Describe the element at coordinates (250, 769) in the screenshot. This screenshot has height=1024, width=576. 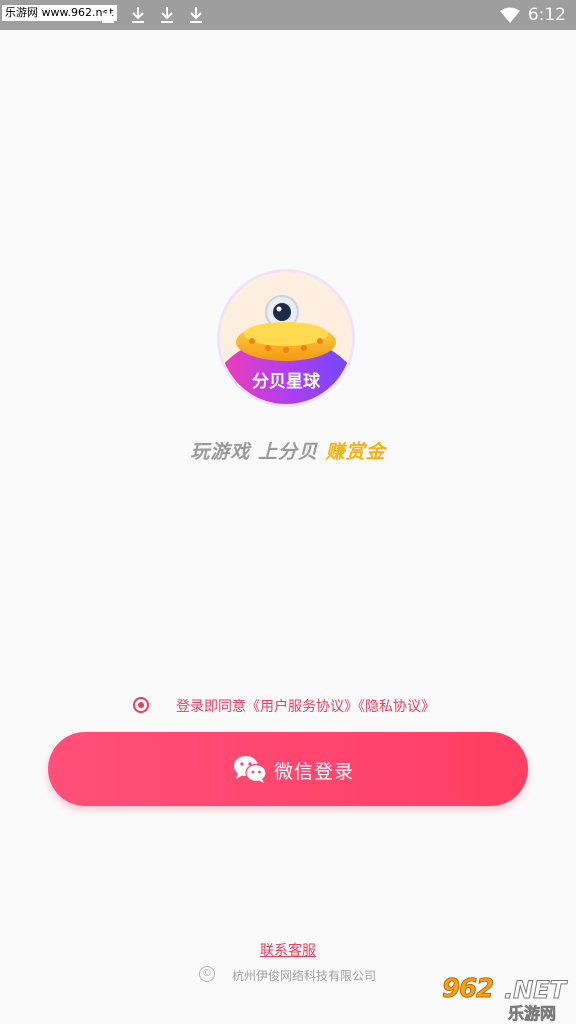
I see `wechat-icon` at that location.